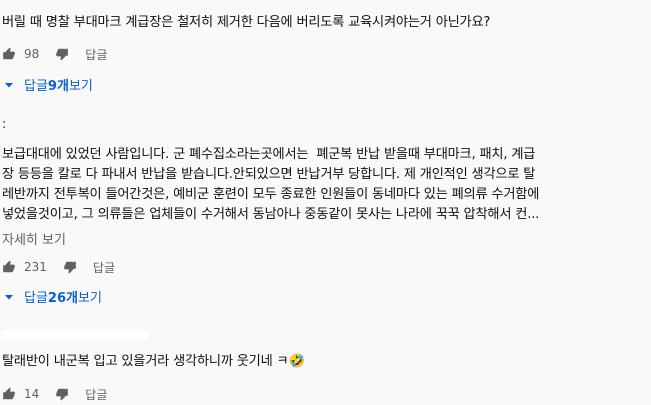 The height and width of the screenshot is (405, 651). Describe the element at coordinates (153, 361) in the screenshot. I see `comment-3-text: 탈래반이 내군복 입고 있을거라 생각하니까 웃기네 ㅋ🤣` at that location.